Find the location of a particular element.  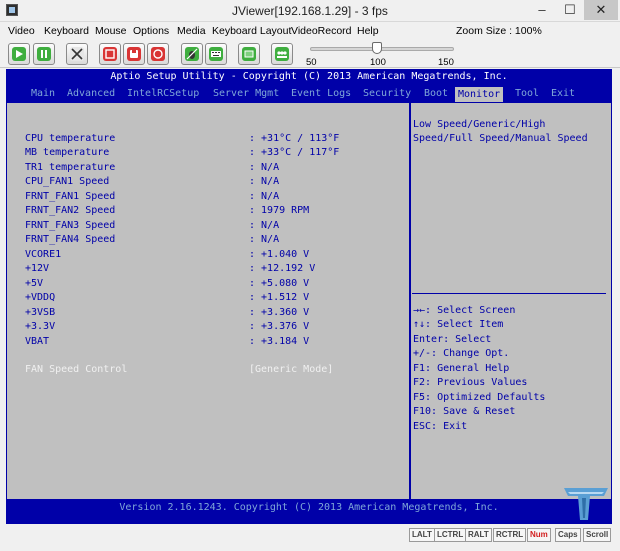

zoom-slider-track is located at coordinates (382, 49).